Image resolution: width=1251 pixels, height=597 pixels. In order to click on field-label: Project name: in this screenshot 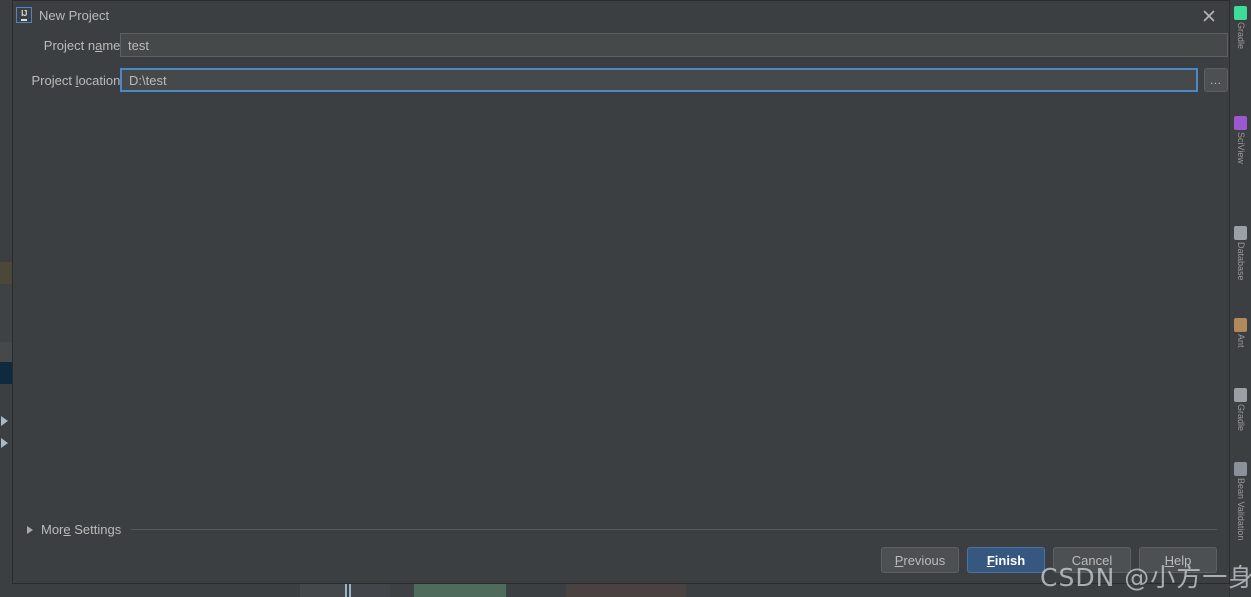, I will do `click(83, 45)`.